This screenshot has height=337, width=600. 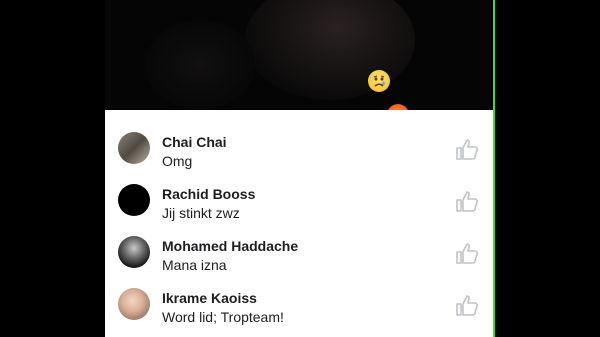 I want to click on comment-text: Word lid; Tropteam!, so click(x=223, y=317).